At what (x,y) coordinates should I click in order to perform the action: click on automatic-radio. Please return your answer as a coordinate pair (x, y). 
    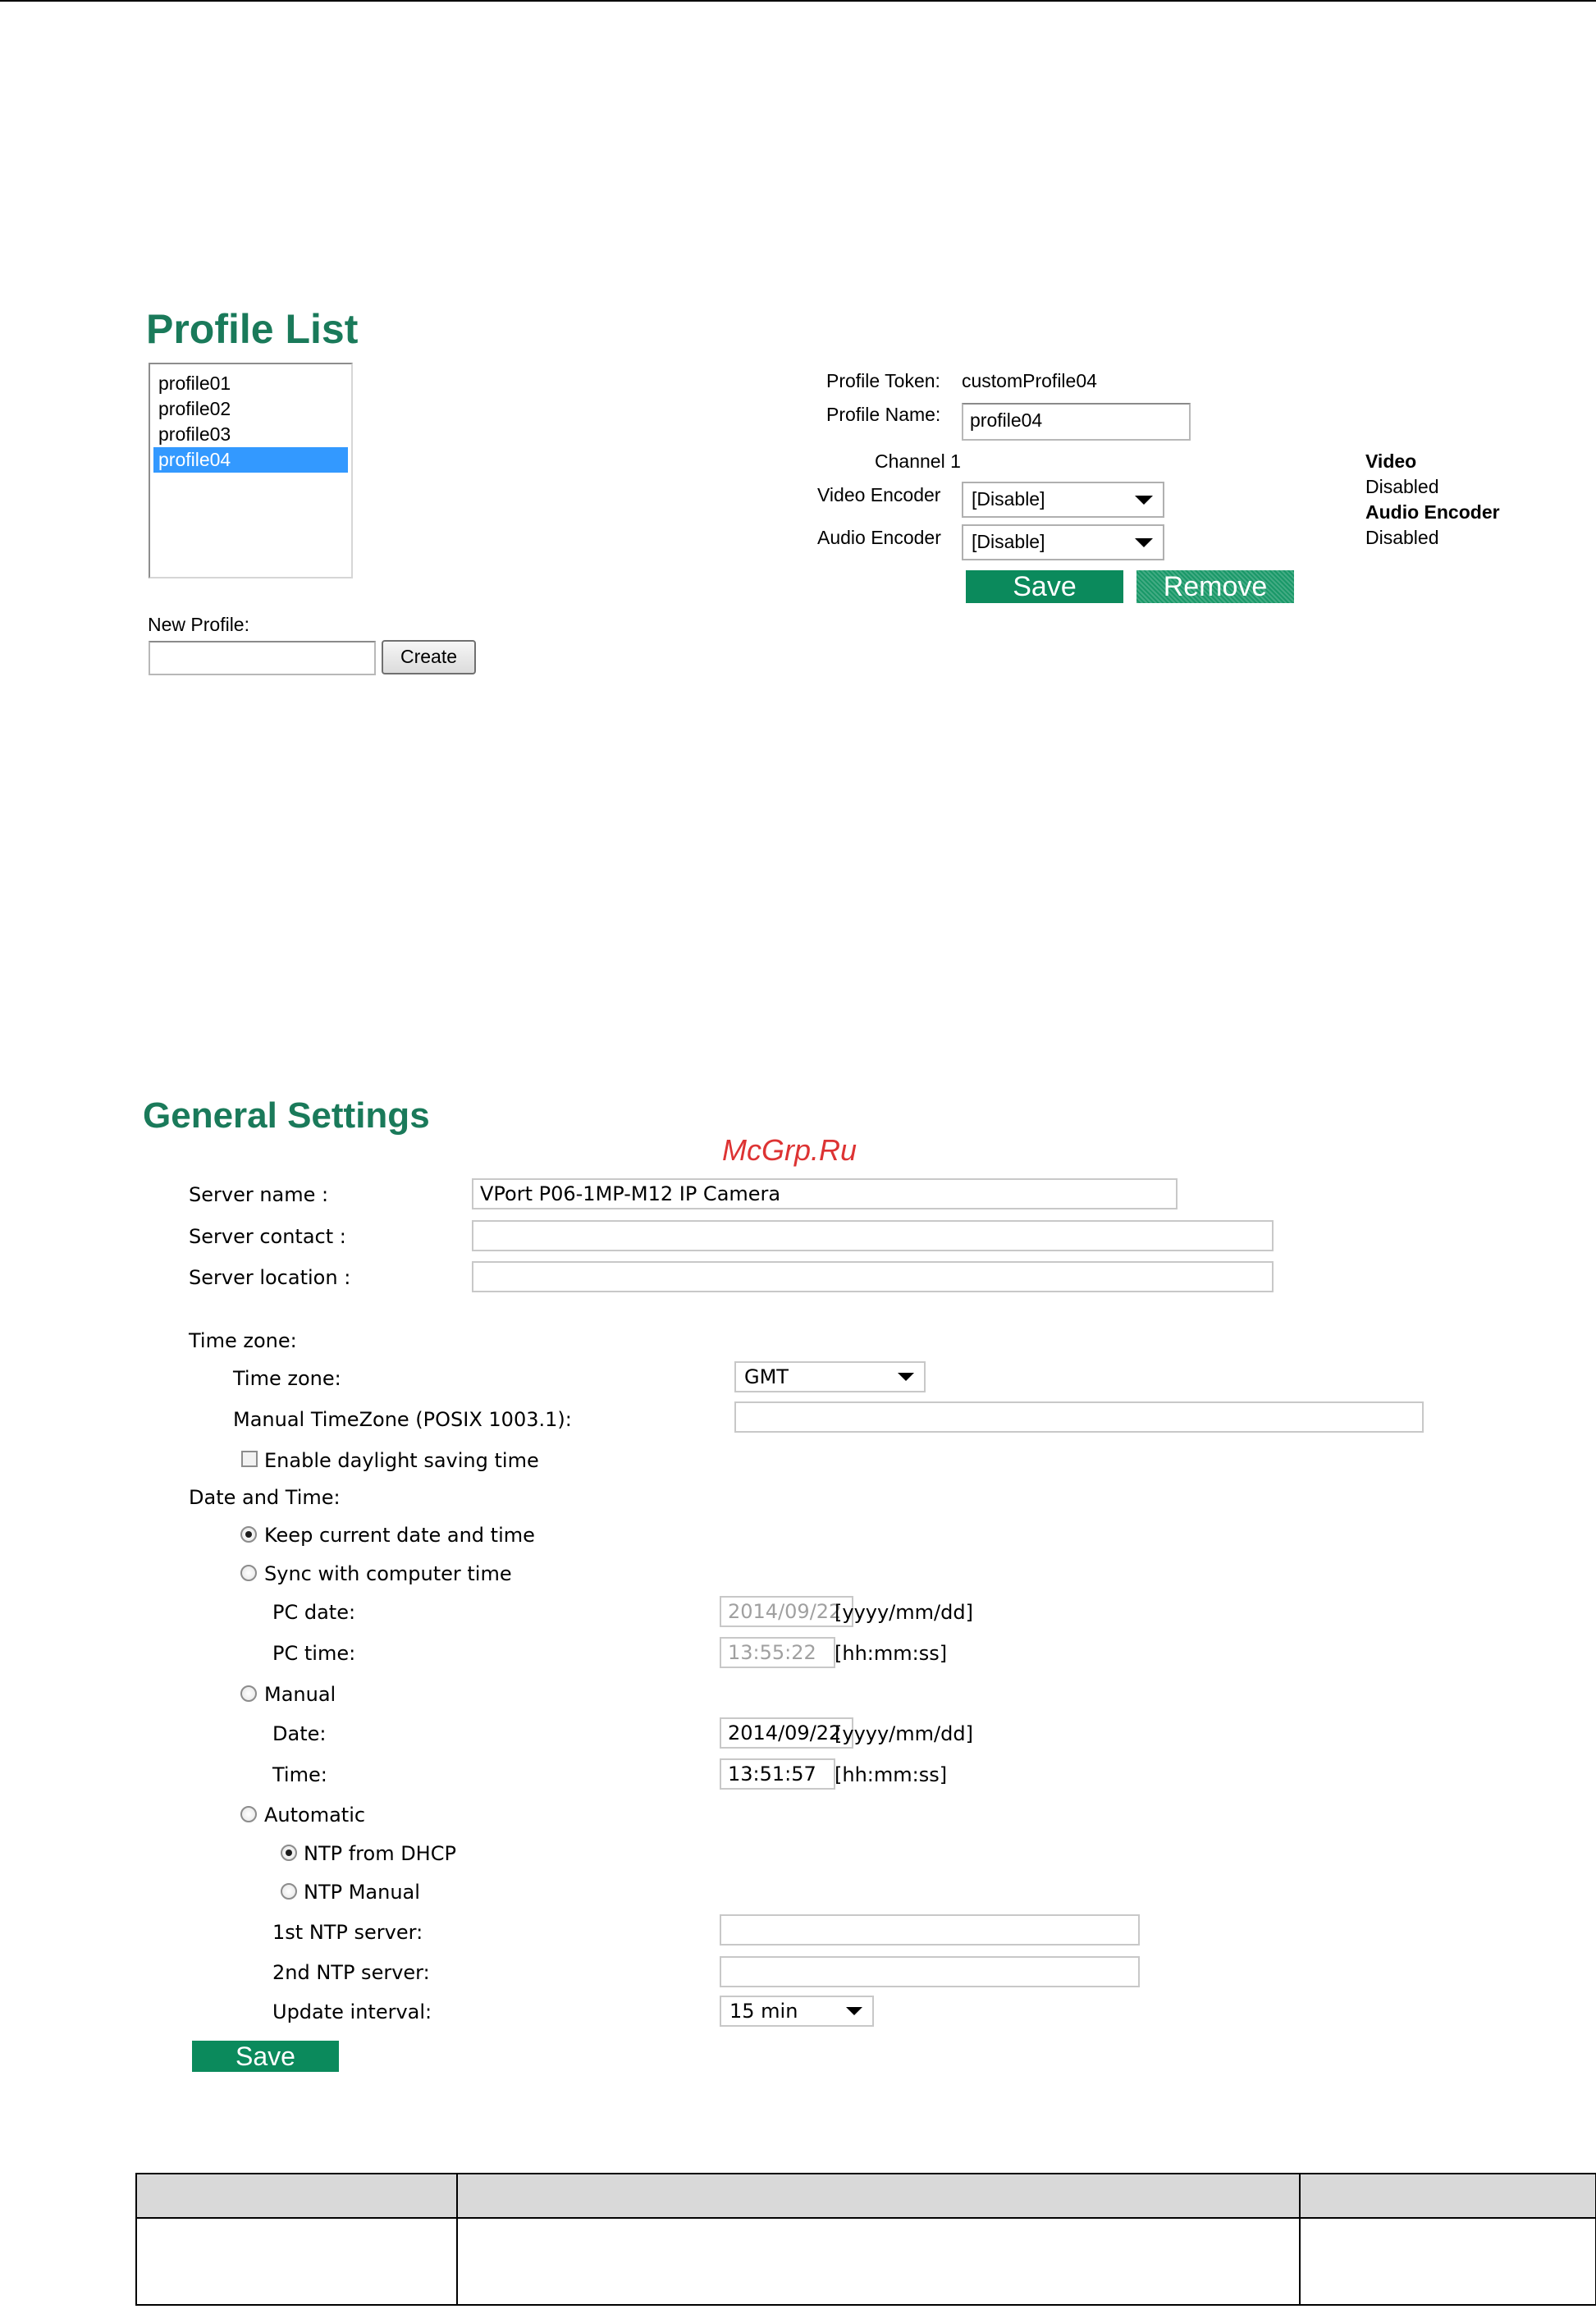
    Looking at the image, I should click on (248, 1814).